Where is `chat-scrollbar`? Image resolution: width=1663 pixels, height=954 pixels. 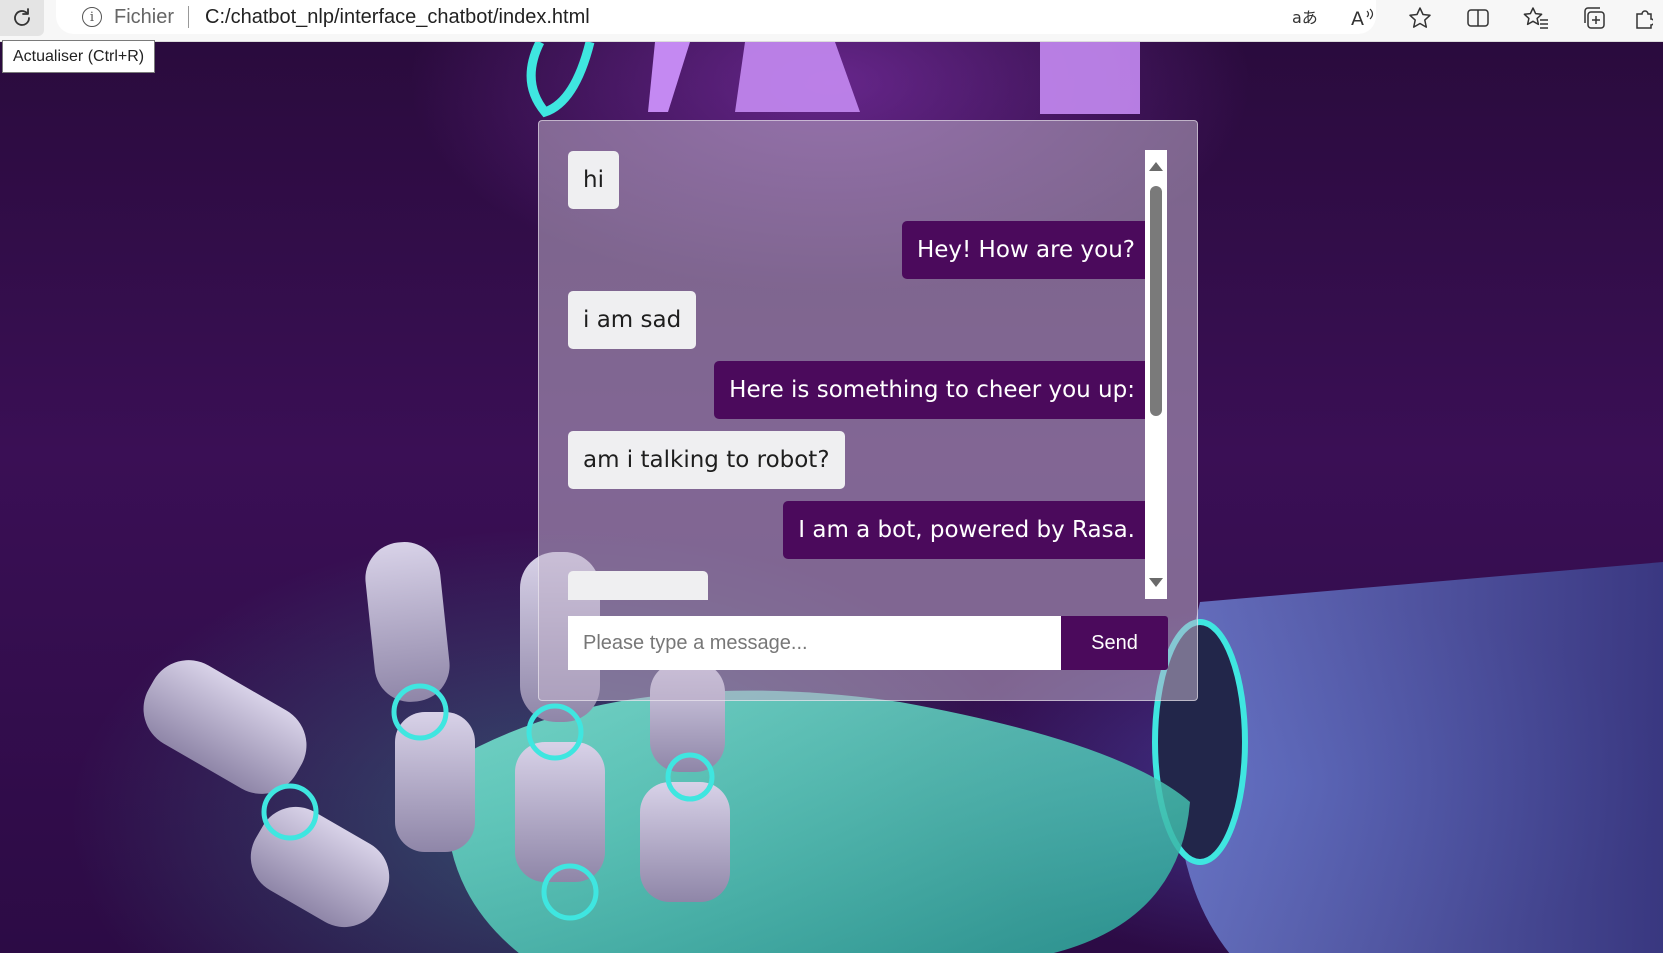
chat-scrollbar is located at coordinates (1156, 374).